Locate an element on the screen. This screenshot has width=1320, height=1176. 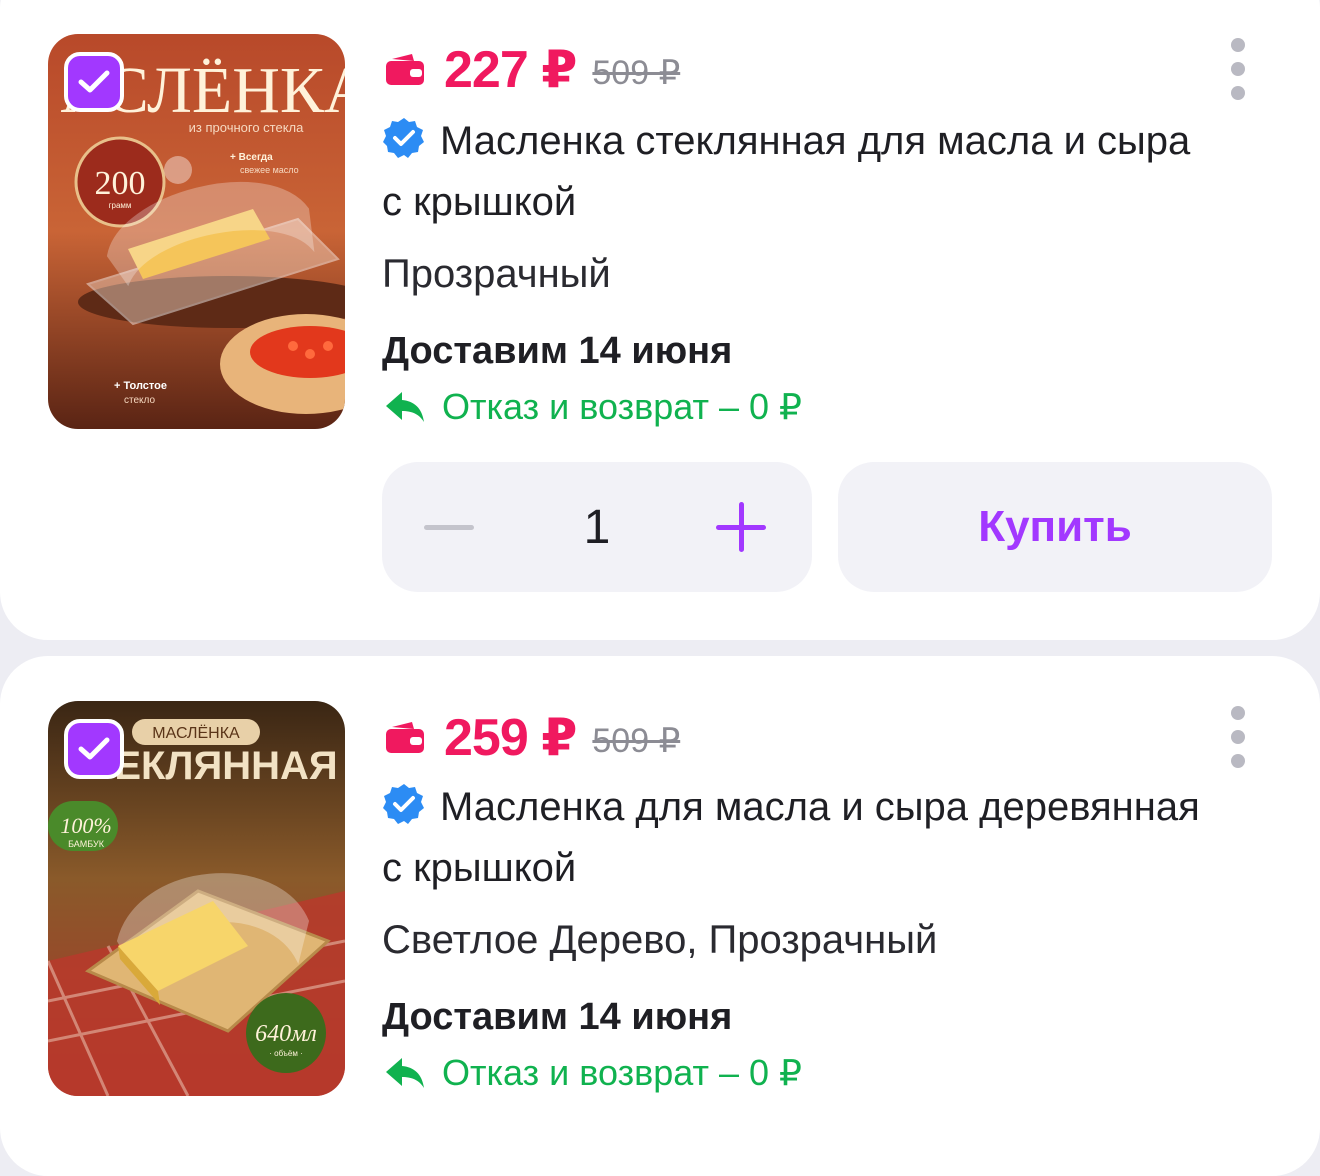
quantity-value: 1 is located at coordinates (597, 527).